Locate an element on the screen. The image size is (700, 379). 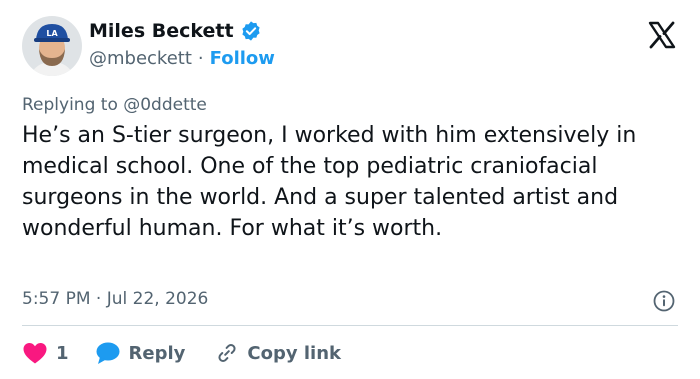
tweet-timestamp: 5:57 PM · Jul 22, 2026 is located at coordinates (115, 299).